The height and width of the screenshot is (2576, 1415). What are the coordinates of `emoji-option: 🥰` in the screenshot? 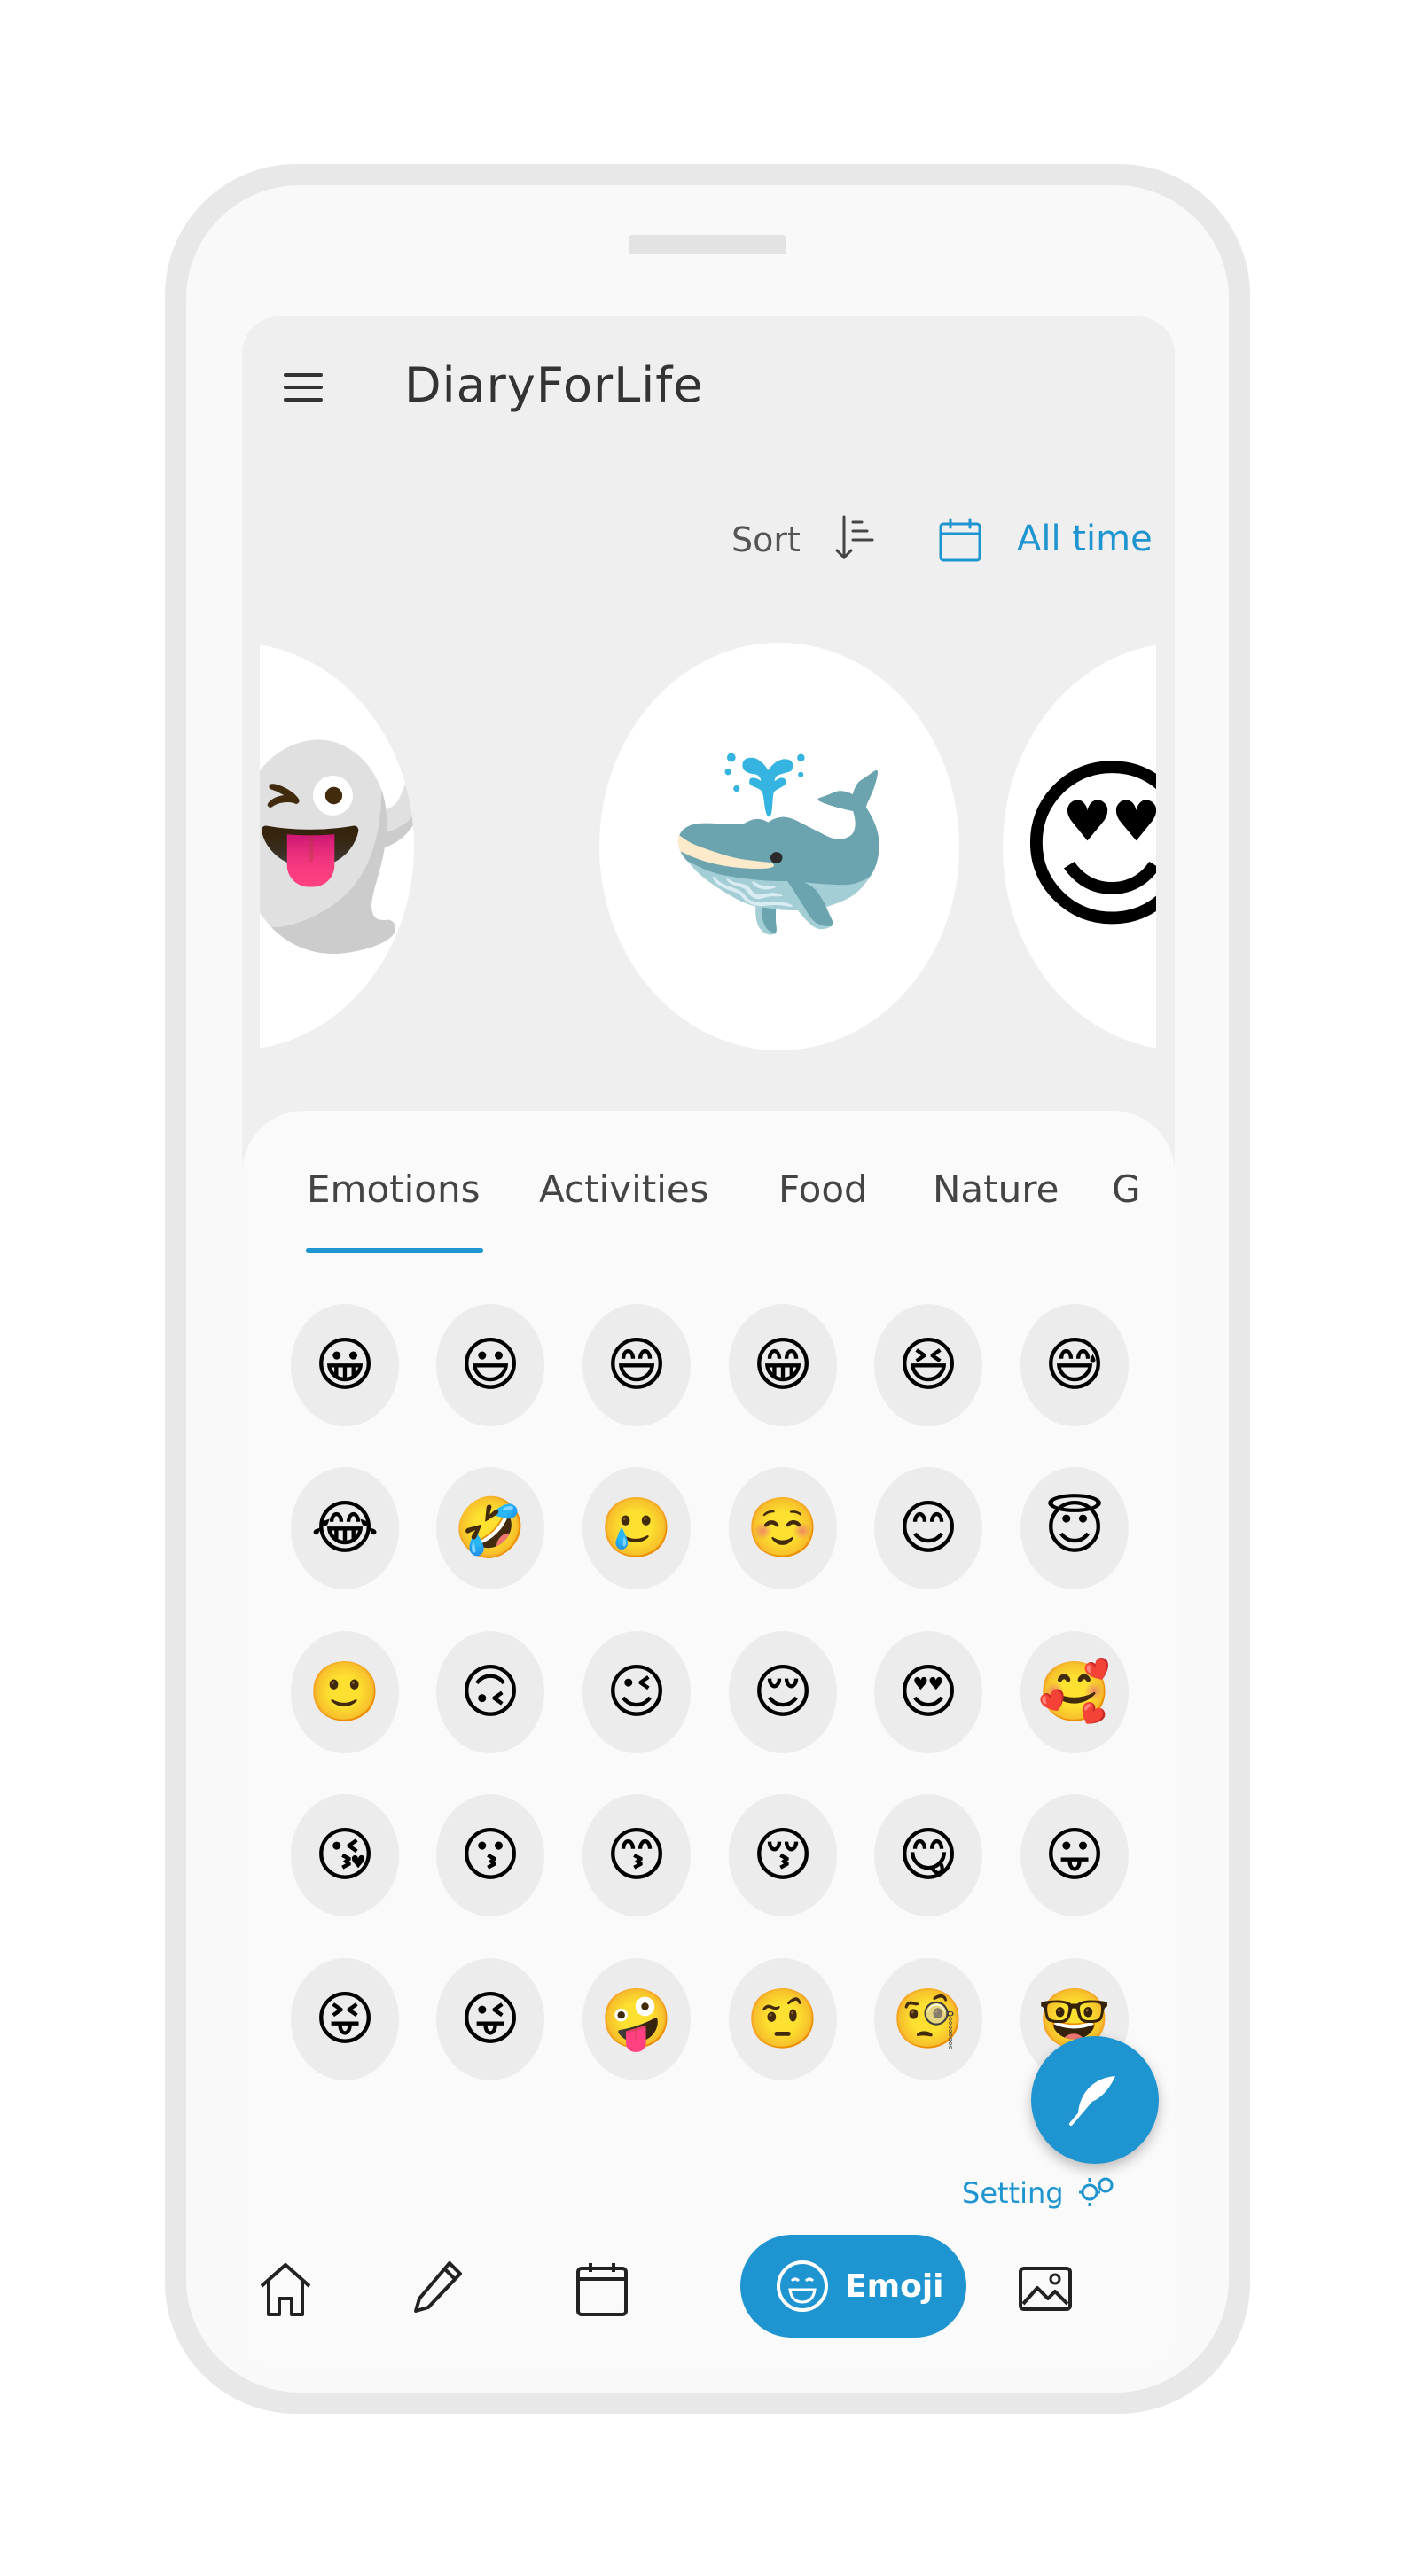 It's located at (1074, 1692).